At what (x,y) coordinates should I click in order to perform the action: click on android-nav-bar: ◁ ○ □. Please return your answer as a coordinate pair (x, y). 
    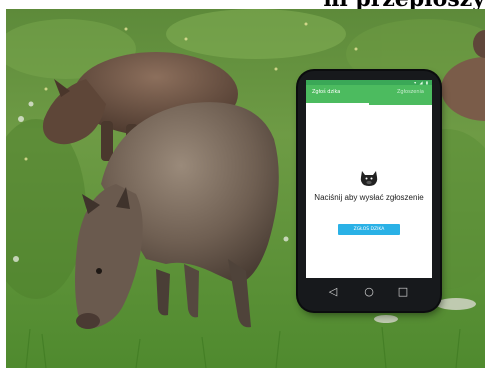
    Looking at the image, I should click on (369, 293).